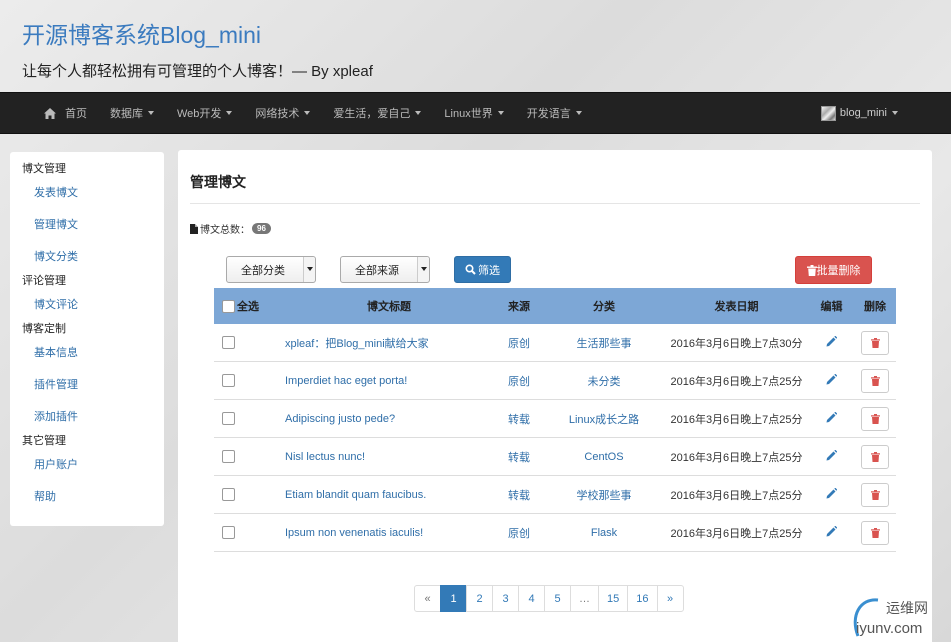 The image size is (951, 642). Describe the element at coordinates (93, 262) in the screenshot. I see `sidebar-item-post-categories: 博文分类` at that location.